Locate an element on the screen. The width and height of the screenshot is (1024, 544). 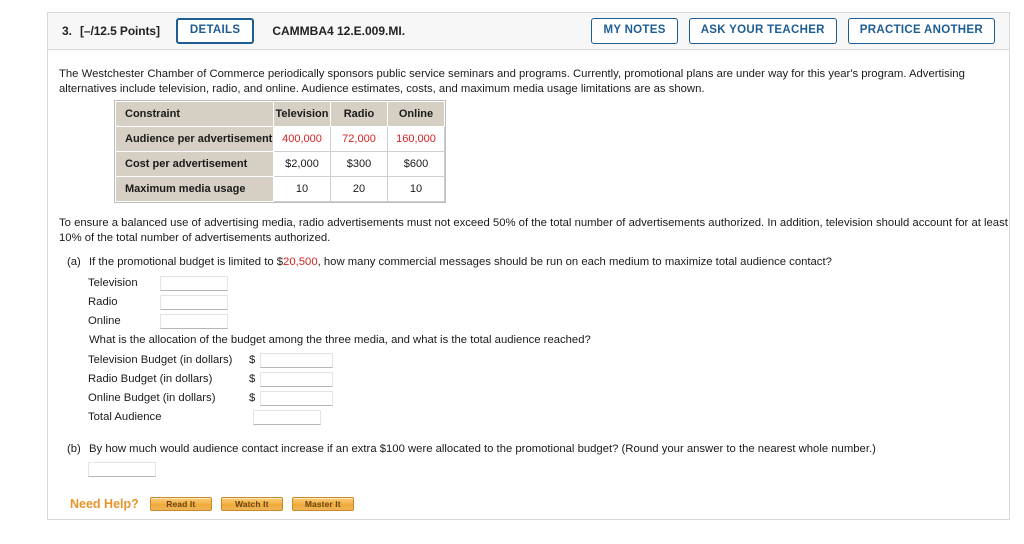
cell-cost-radio: $300 is located at coordinates (359, 164).